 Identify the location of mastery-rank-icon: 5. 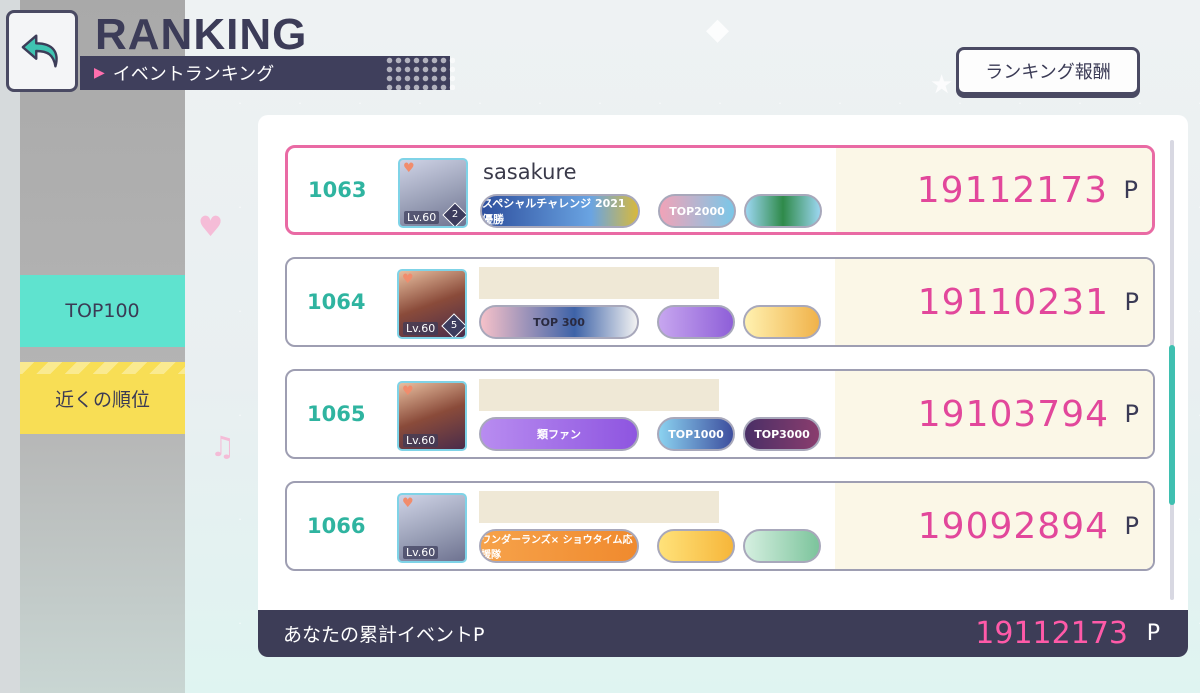
(453, 325).